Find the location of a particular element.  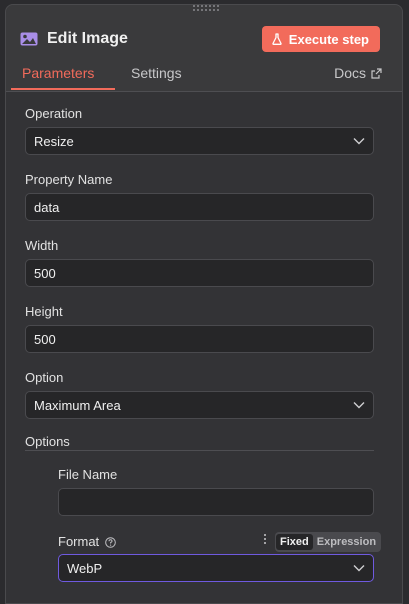

flask-icon is located at coordinates (277, 39).